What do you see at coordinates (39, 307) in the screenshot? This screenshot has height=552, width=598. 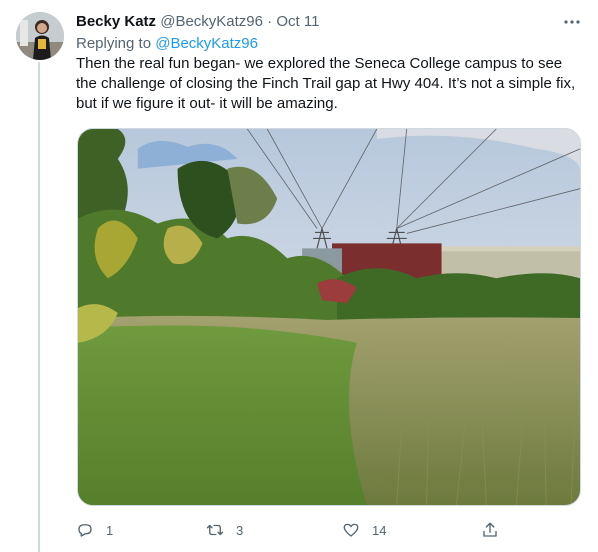 I see `thread-connector-line` at bounding box center [39, 307].